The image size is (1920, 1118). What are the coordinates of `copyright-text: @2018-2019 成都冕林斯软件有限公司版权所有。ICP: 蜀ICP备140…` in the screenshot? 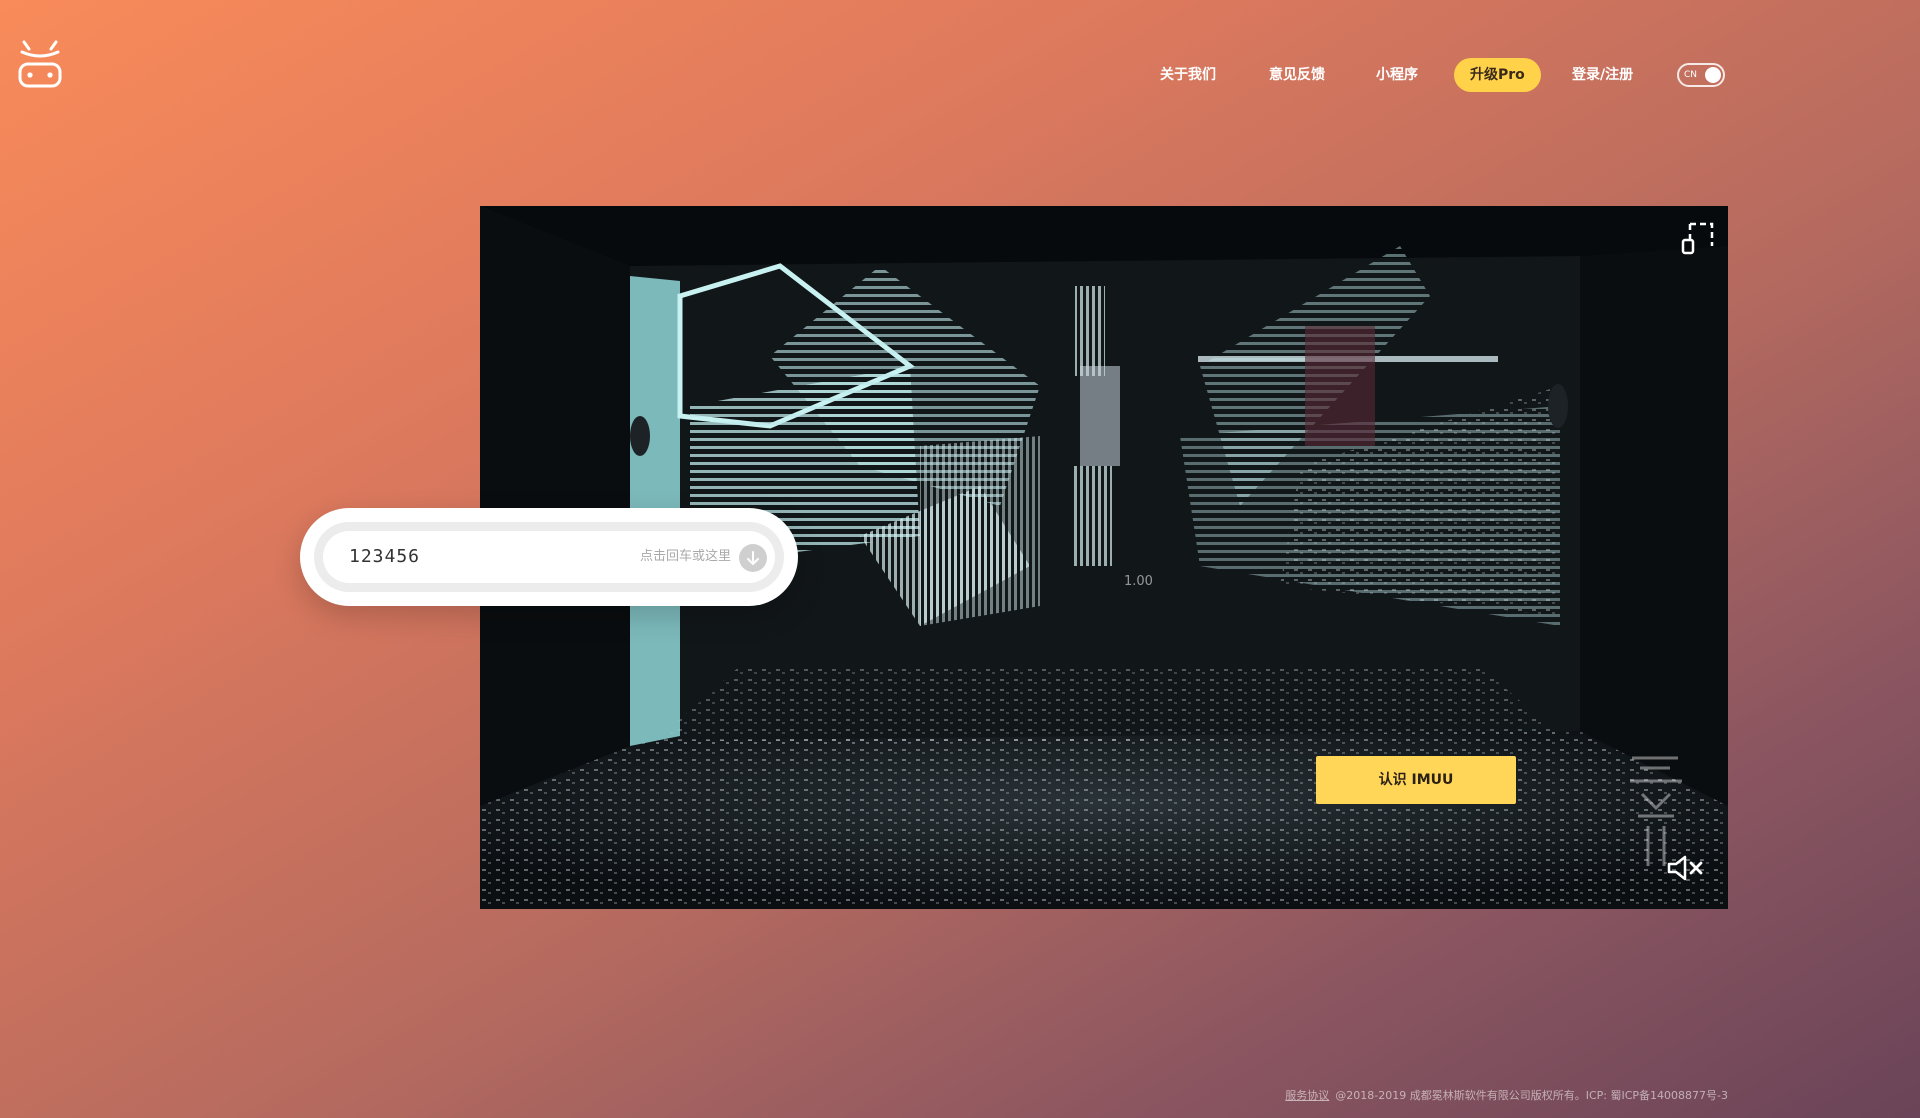 It's located at (1531, 1095).